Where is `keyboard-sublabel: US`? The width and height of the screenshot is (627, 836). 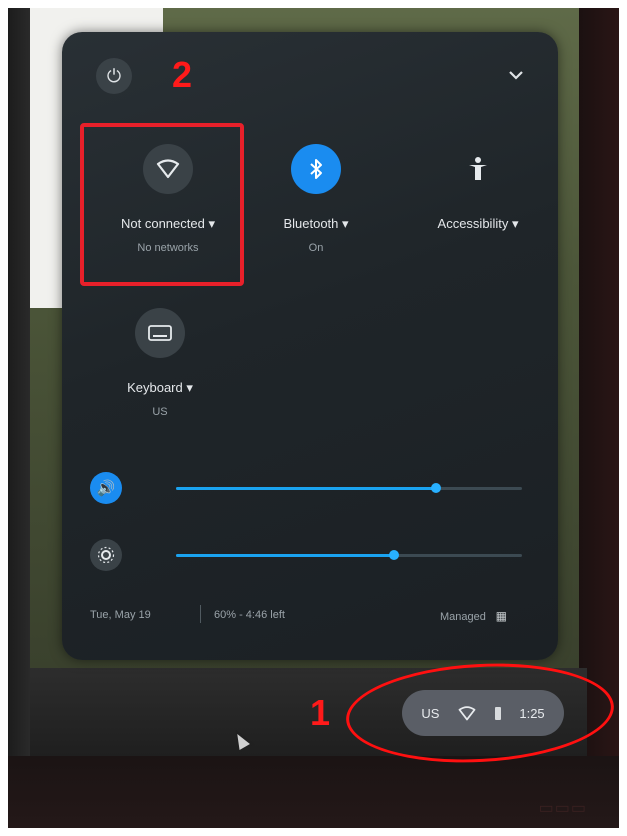
keyboard-sublabel: US is located at coordinates (160, 412).